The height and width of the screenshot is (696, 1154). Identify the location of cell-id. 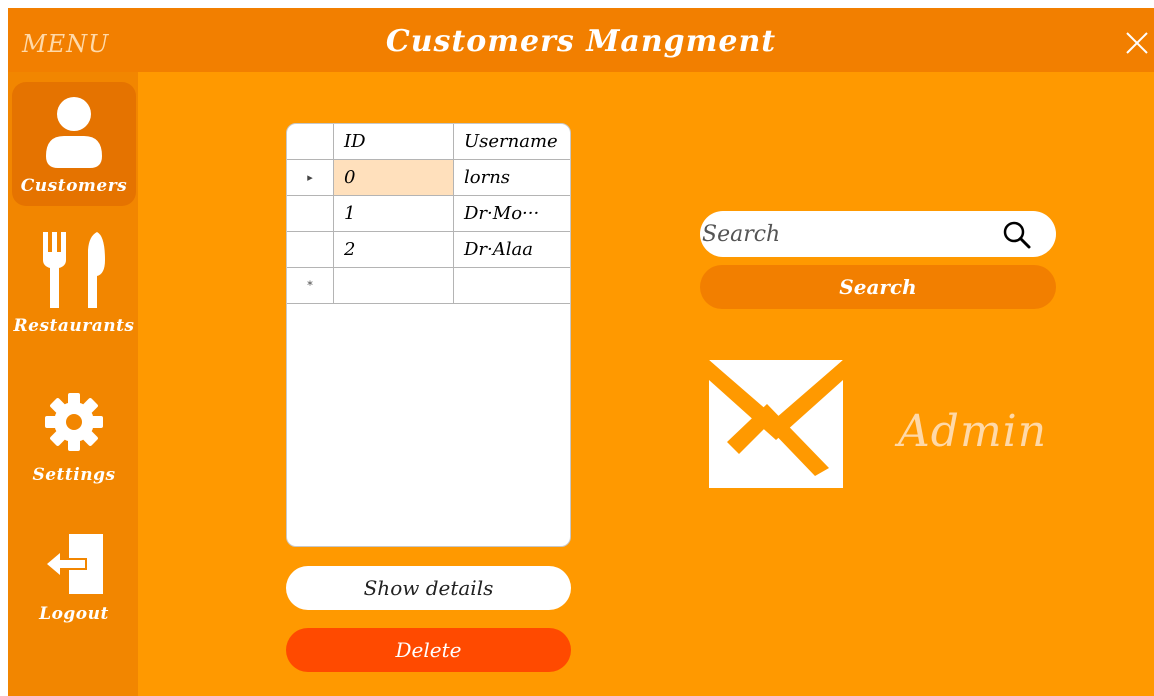
(394, 286).